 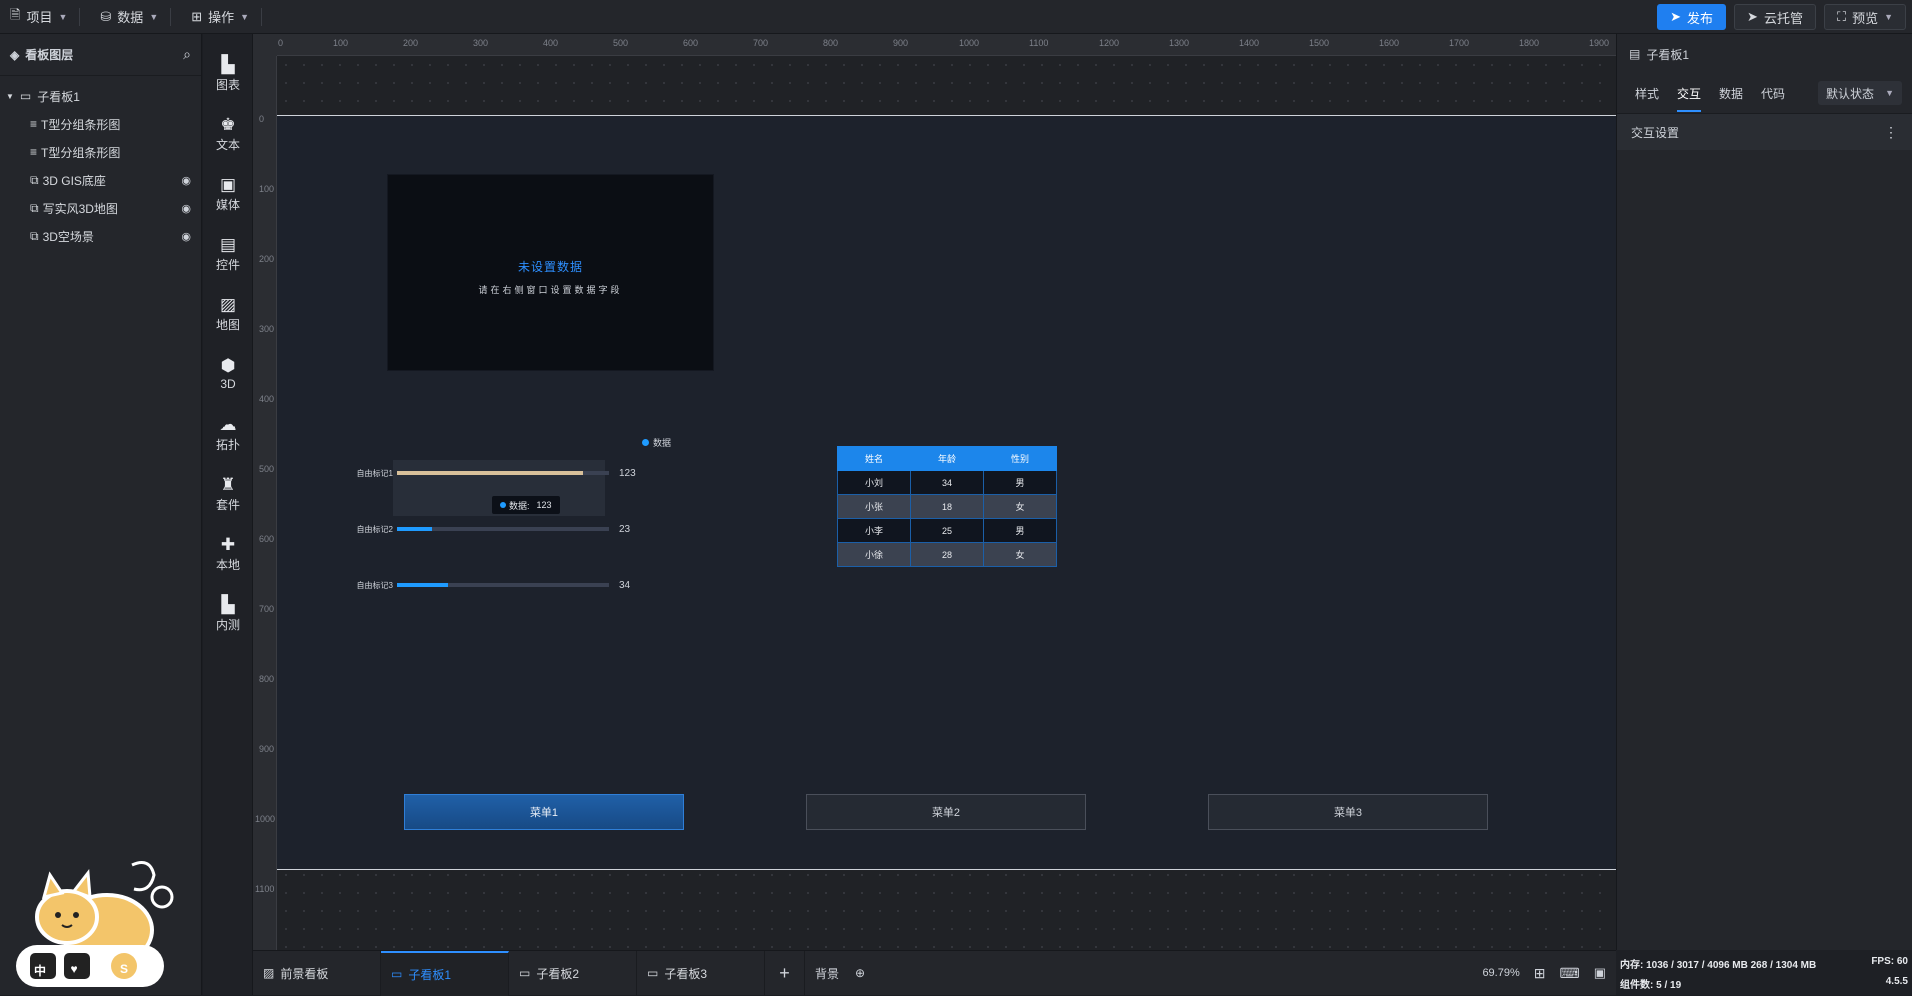 What do you see at coordinates (874, 458) in the screenshot?
I see `table-header-cell: 姓名` at bounding box center [874, 458].